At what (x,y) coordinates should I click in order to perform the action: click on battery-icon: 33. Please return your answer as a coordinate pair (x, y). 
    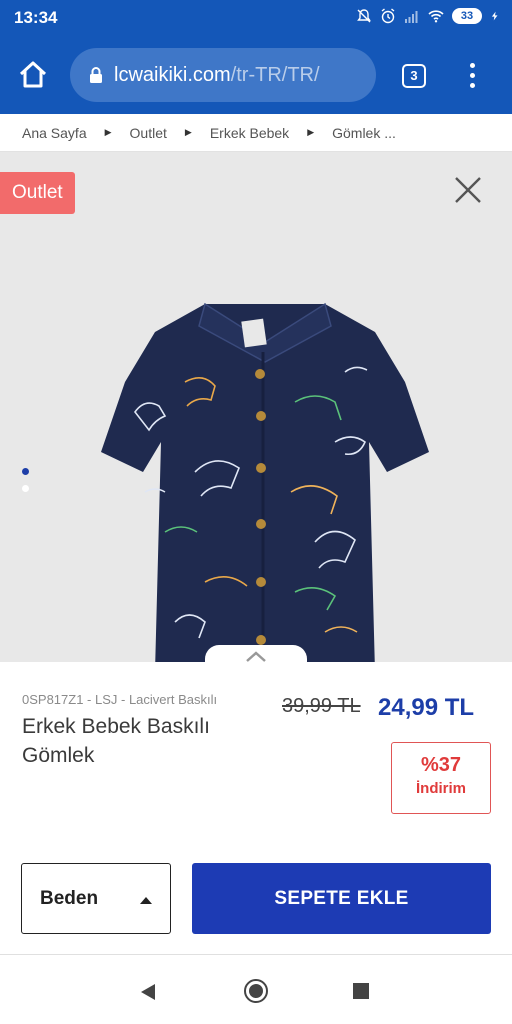
    Looking at the image, I should click on (467, 16).